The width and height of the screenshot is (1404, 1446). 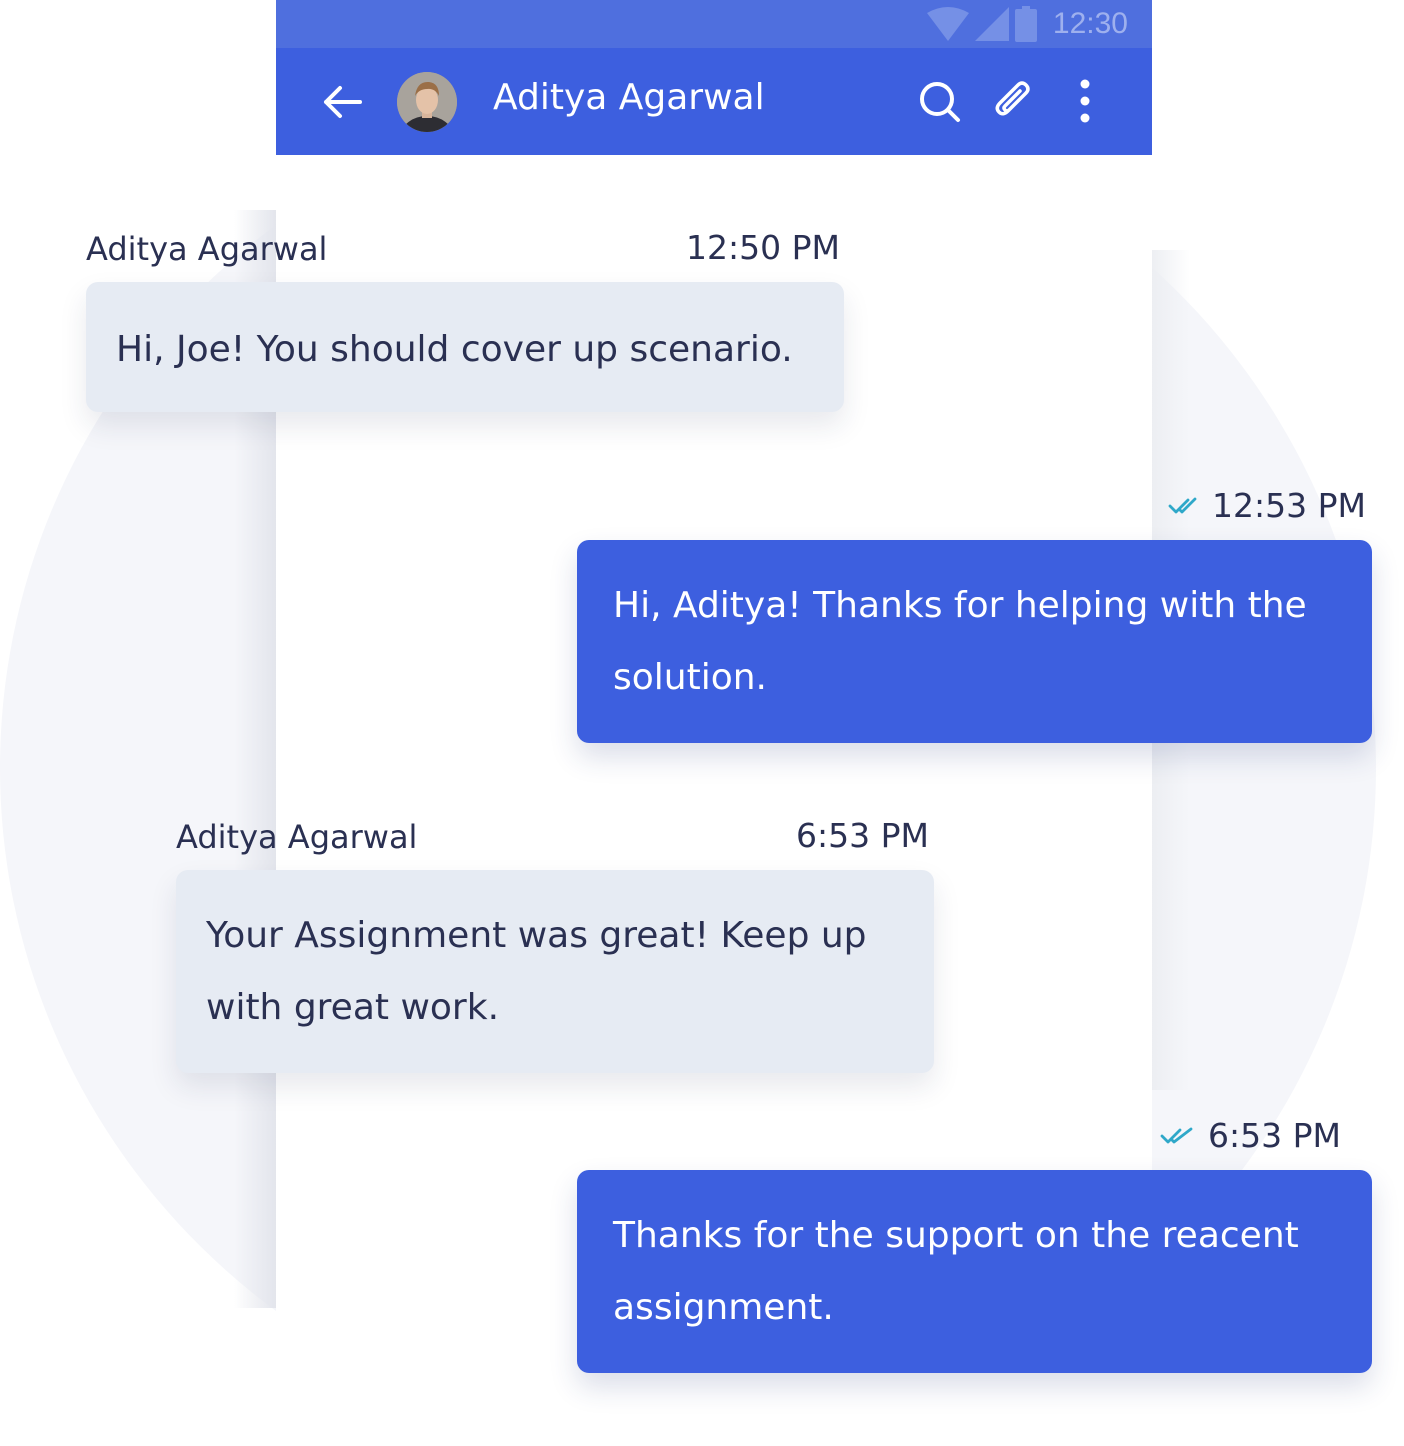 What do you see at coordinates (991, 24) in the screenshot?
I see `signal-icon` at bounding box center [991, 24].